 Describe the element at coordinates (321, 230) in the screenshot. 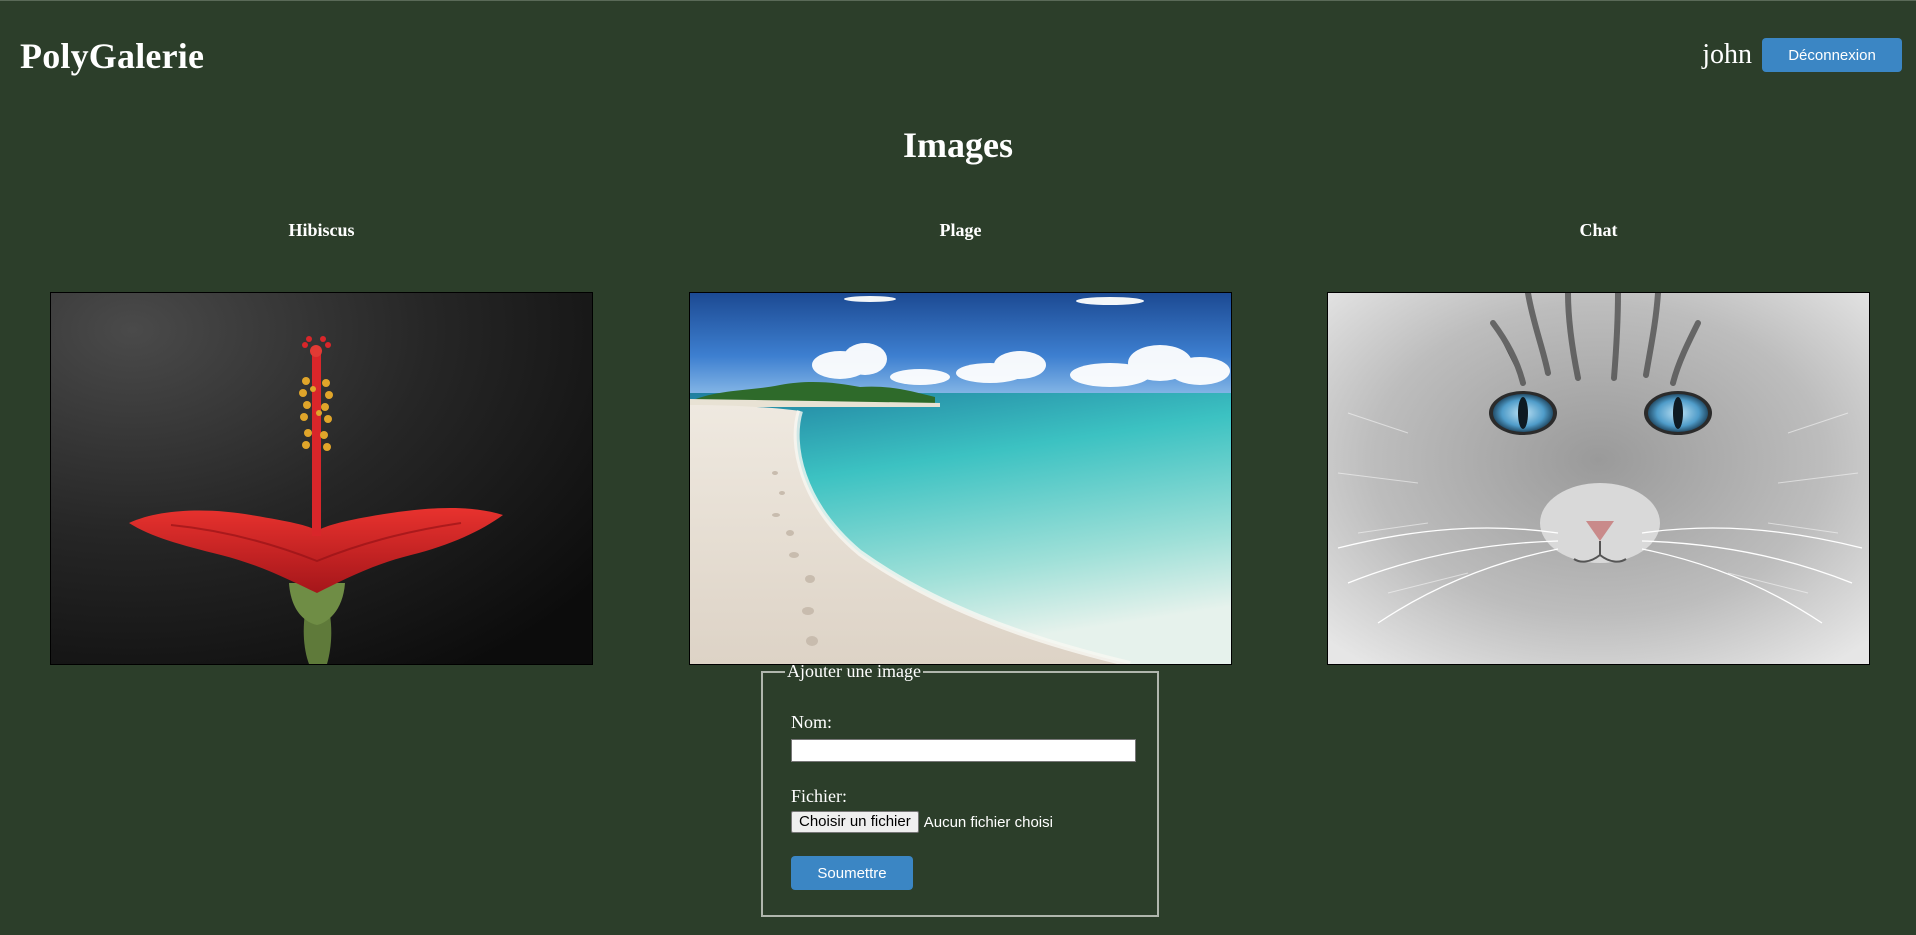

I see `image-title: Hibiscus` at that location.